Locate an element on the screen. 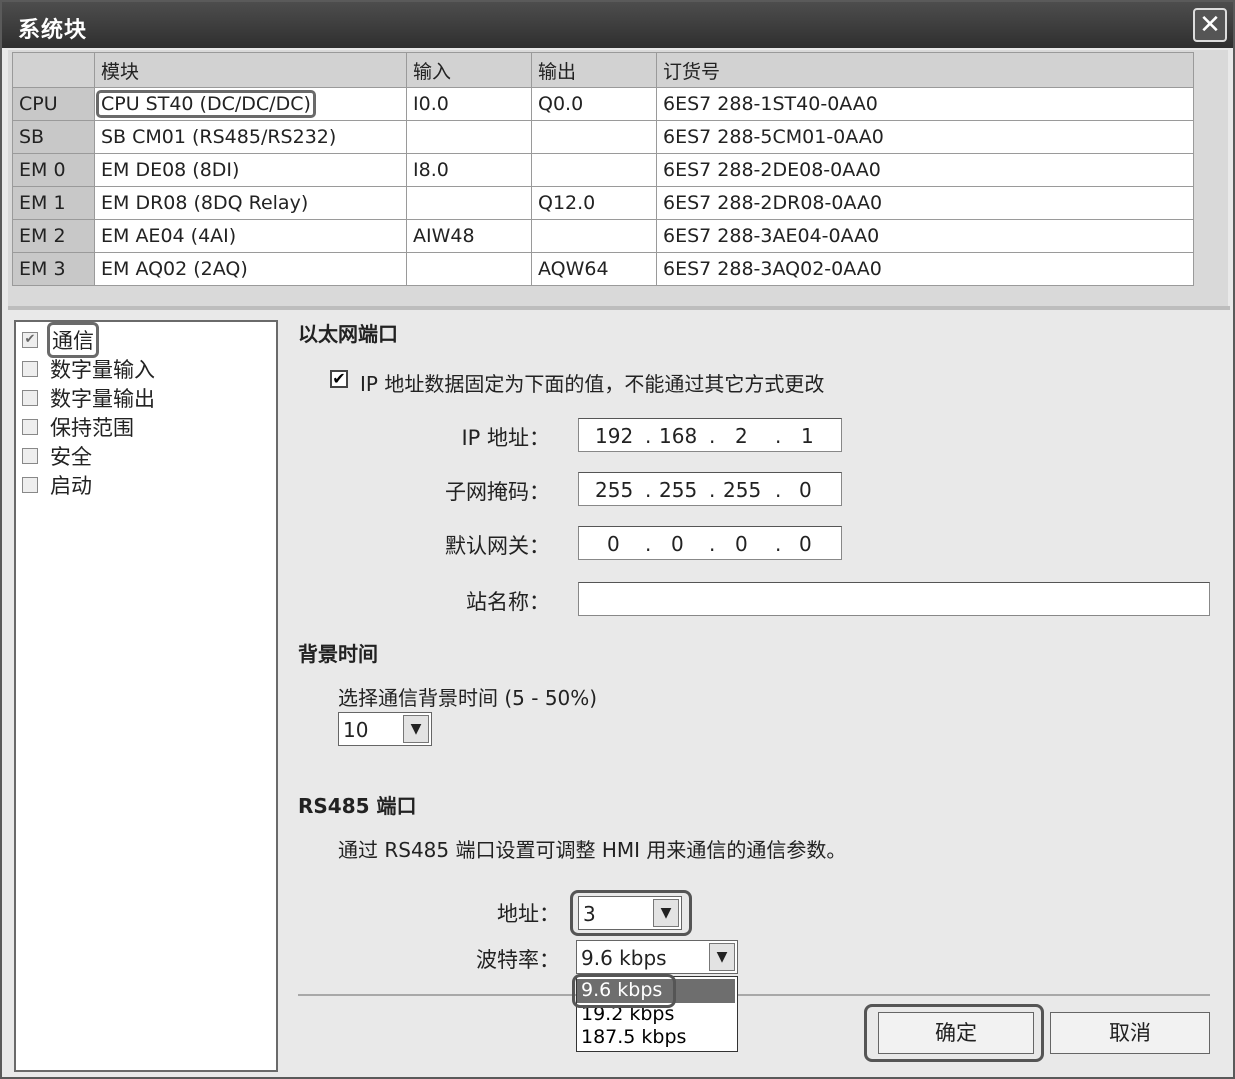 This screenshot has height=1079, width=1235. table-header-row: 模块 输入 输出 订货号 is located at coordinates (603, 70).